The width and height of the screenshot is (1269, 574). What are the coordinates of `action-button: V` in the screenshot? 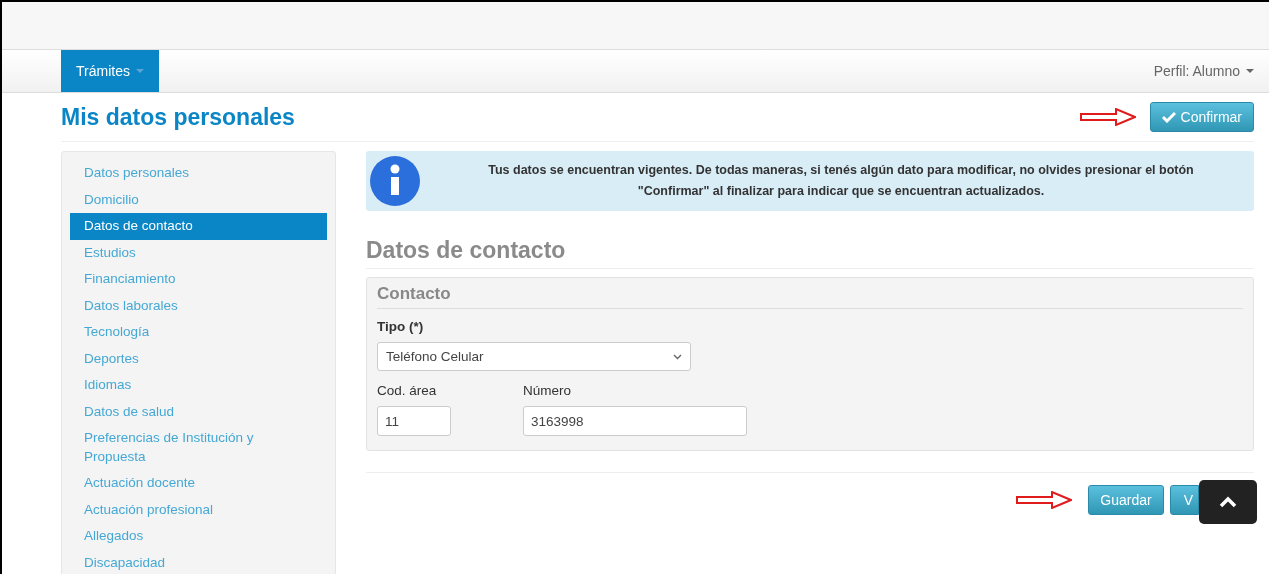 It's located at (1184, 500).